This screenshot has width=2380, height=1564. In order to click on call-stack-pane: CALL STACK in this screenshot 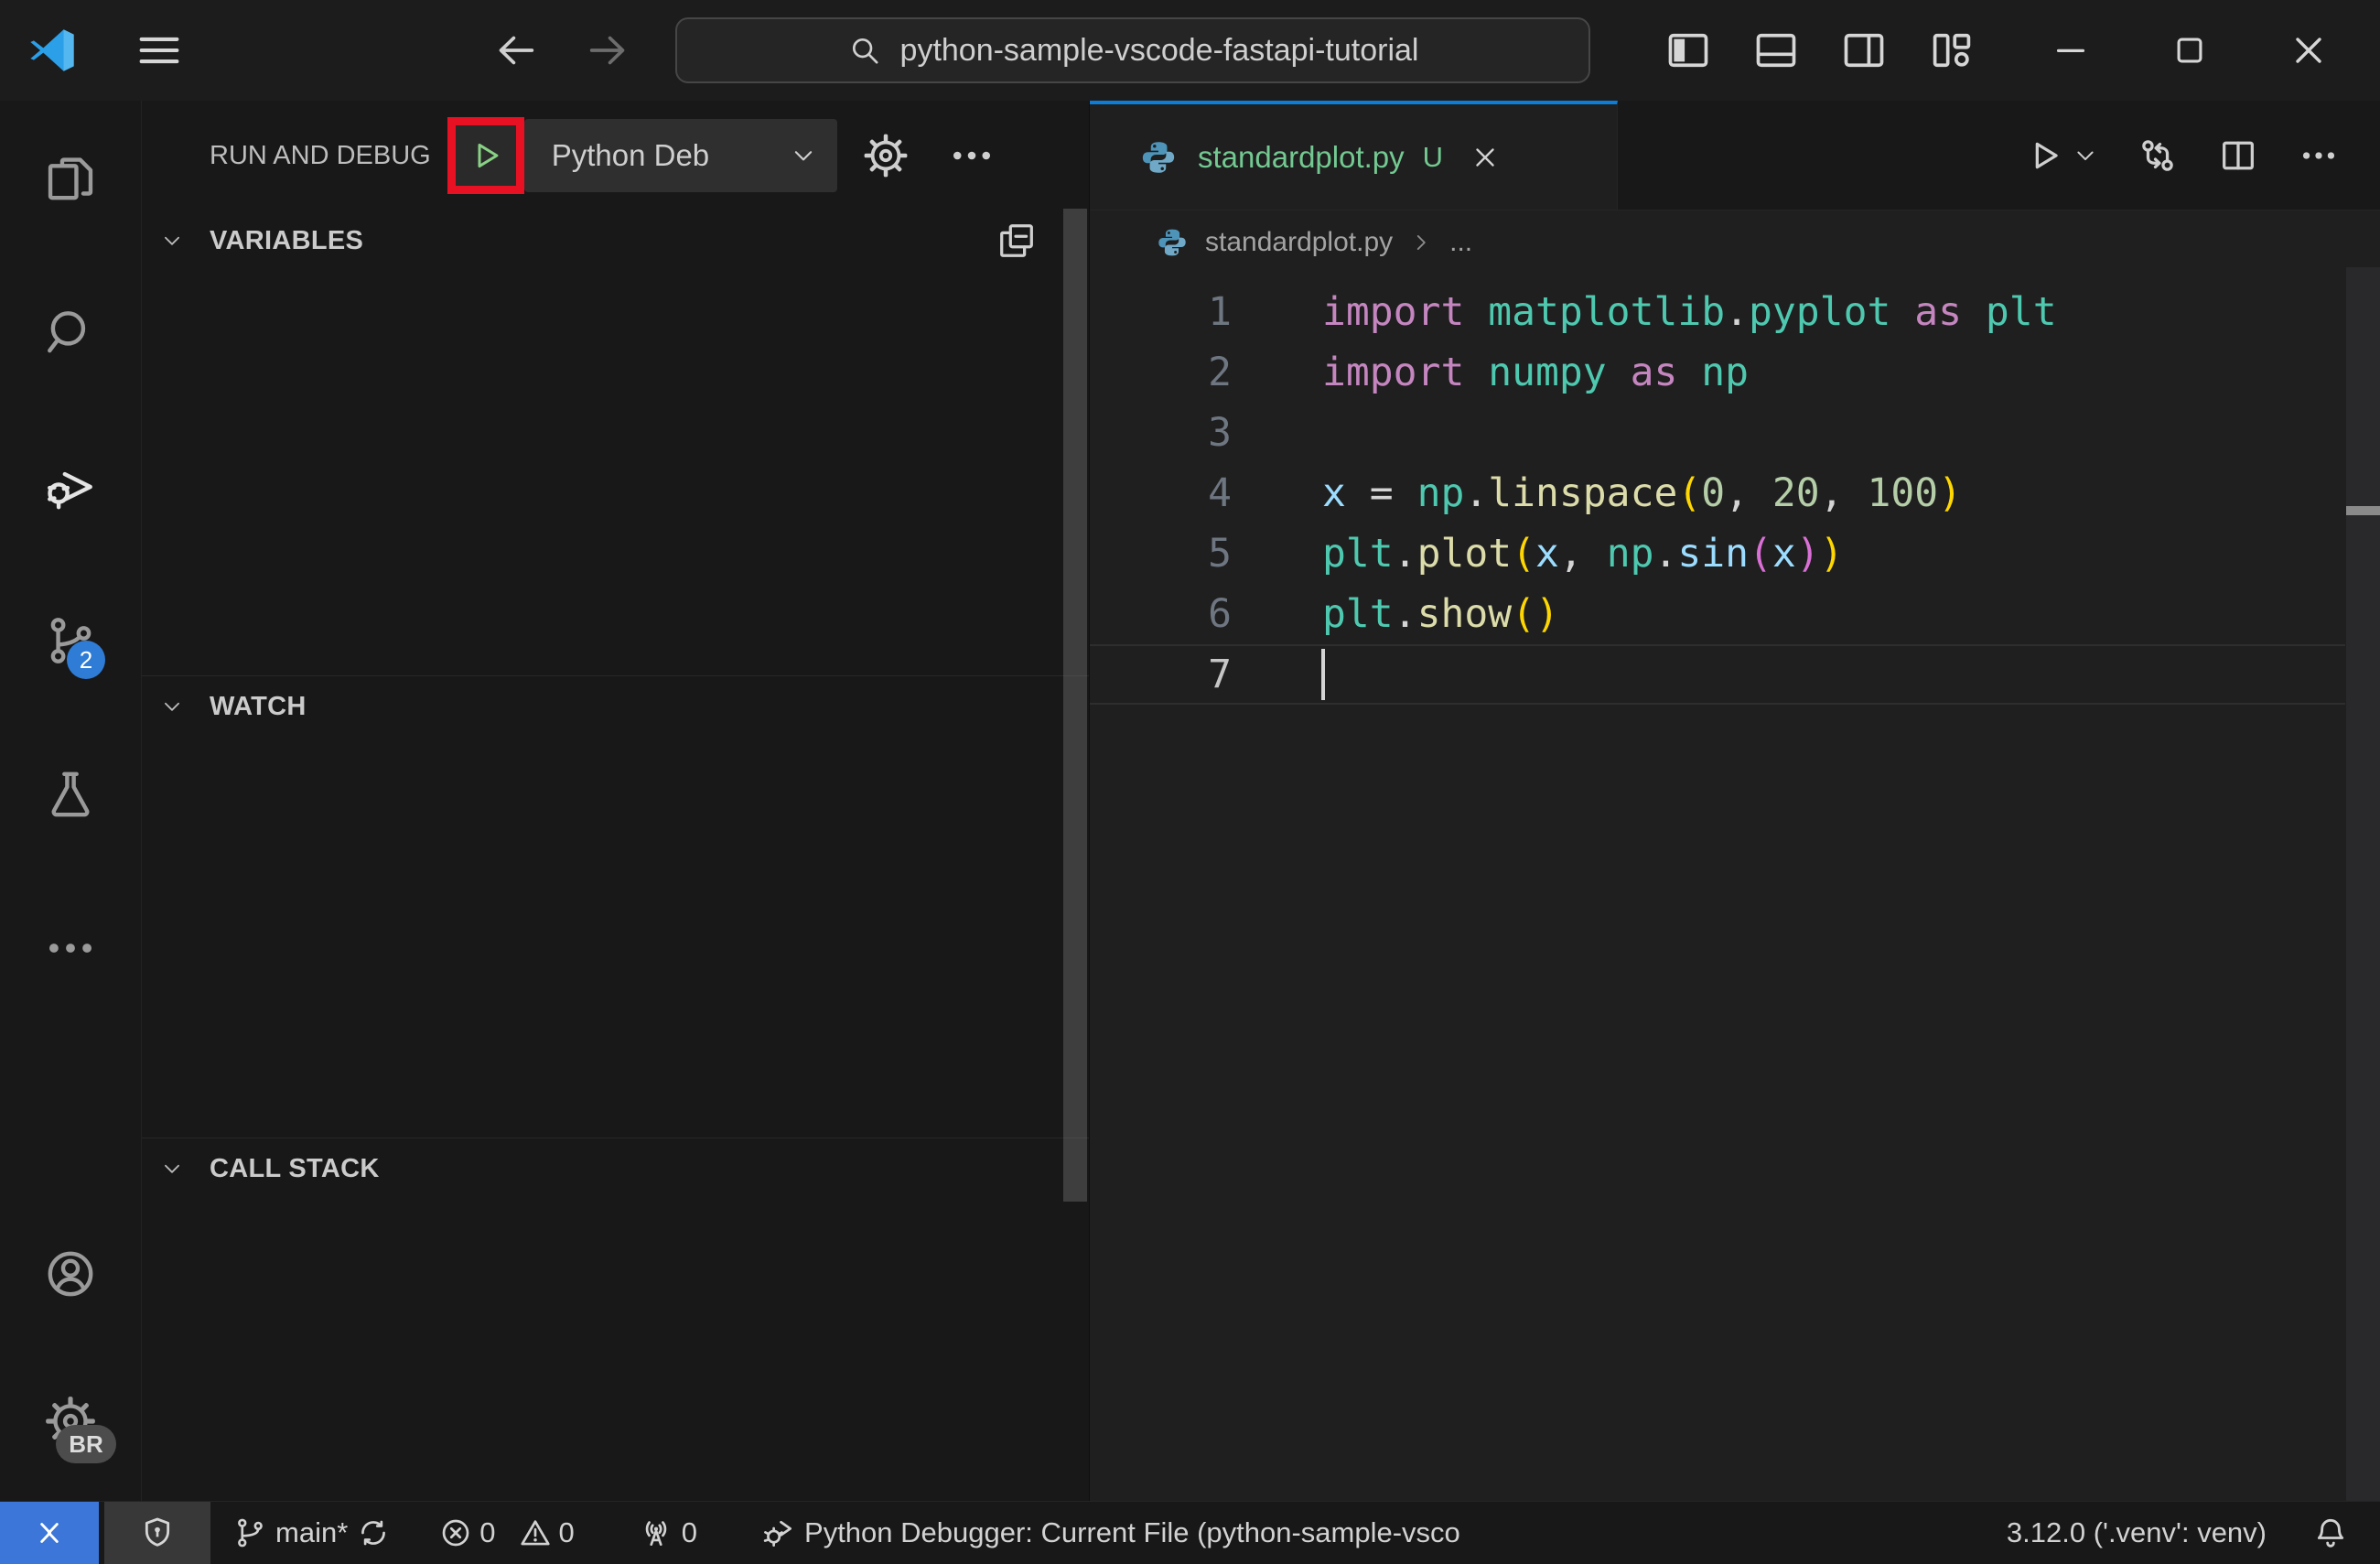, I will do `click(615, 1319)`.